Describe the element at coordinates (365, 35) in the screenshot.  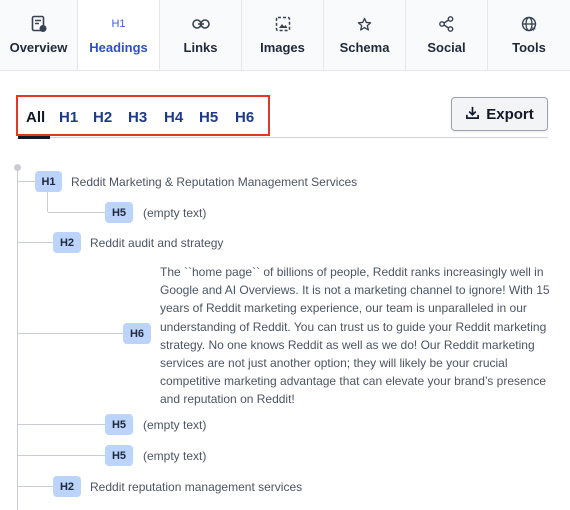
I see `tab-schema: Schema` at that location.